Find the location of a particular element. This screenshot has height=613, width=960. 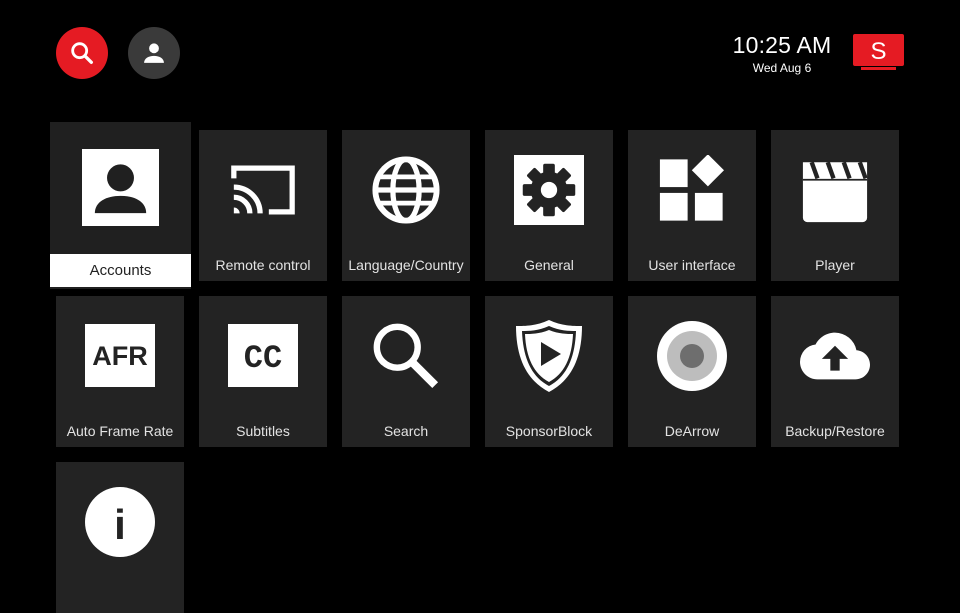

account-icon is located at coordinates (120, 187).